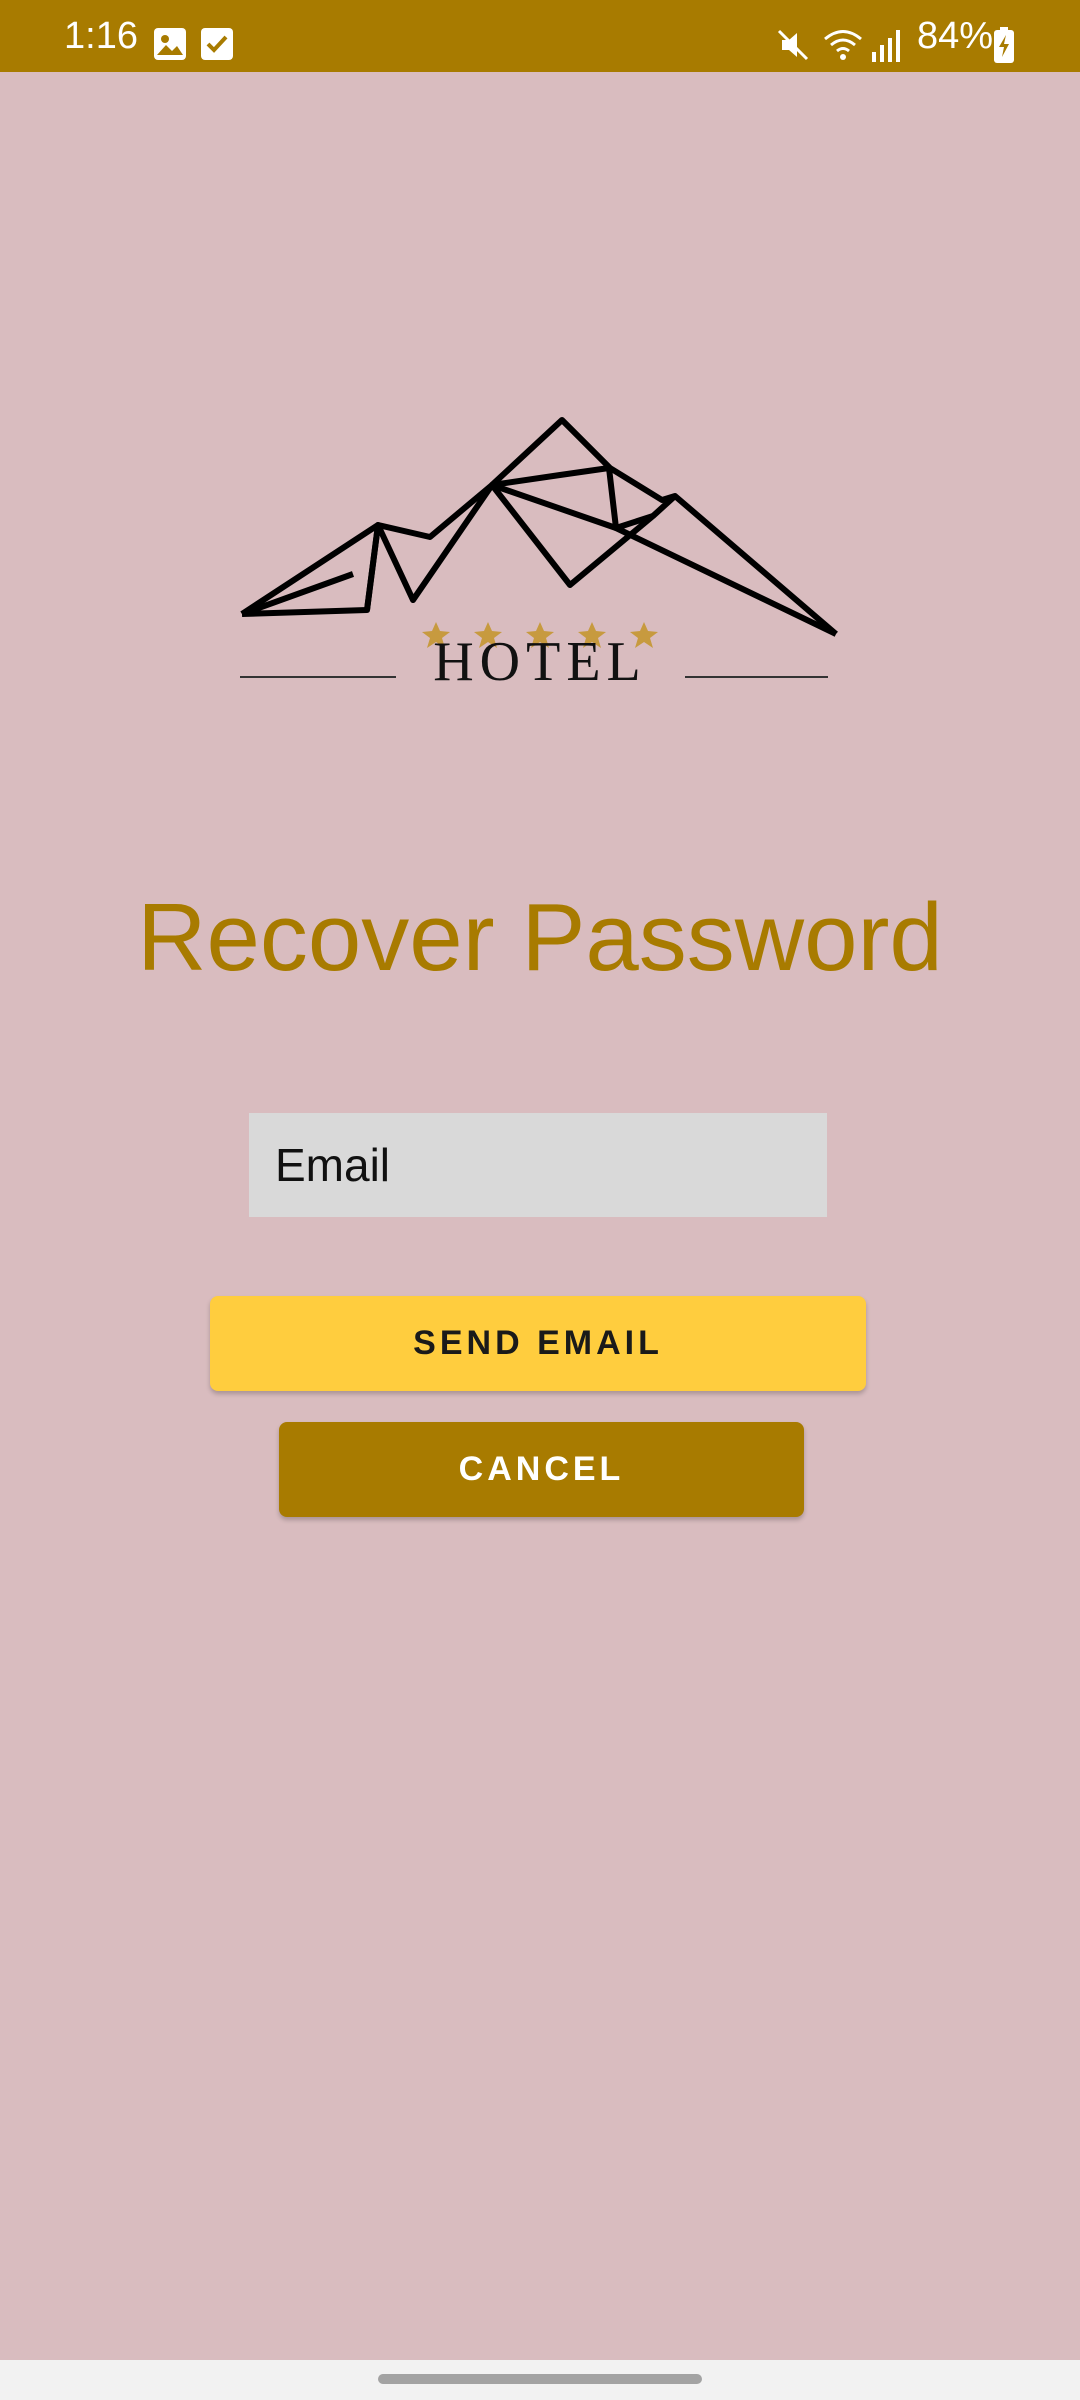 The image size is (1080, 2400). Describe the element at coordinates (538, 1165) in the screenshot. I see `email-field` at that location.